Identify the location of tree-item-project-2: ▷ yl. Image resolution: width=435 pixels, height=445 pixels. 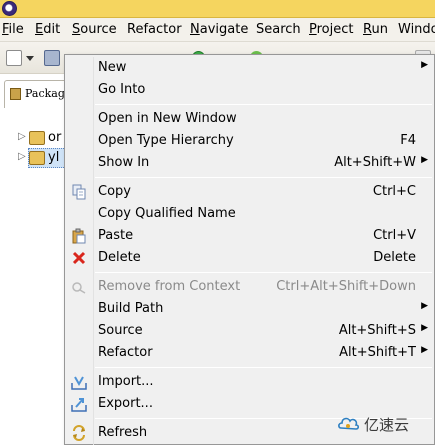
(35, 158).